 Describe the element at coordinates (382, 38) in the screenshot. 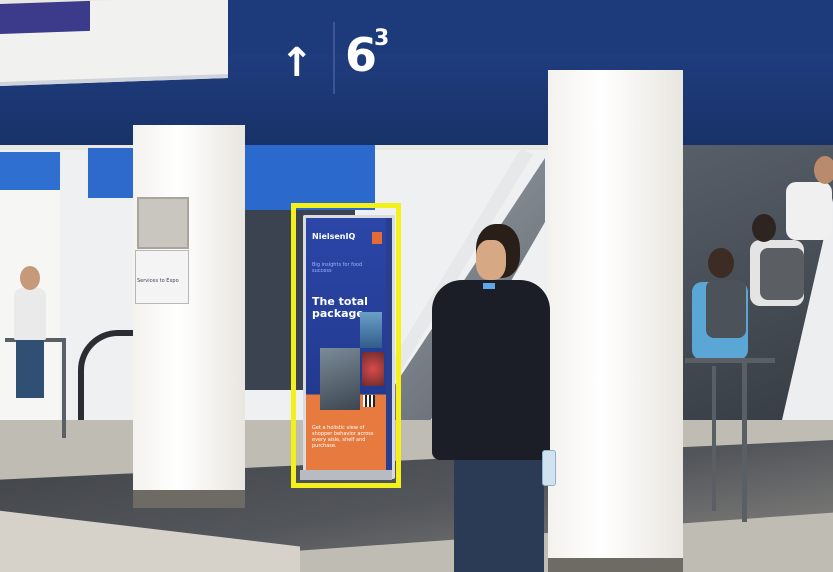

I see `hall-superscript: 3` at that location.